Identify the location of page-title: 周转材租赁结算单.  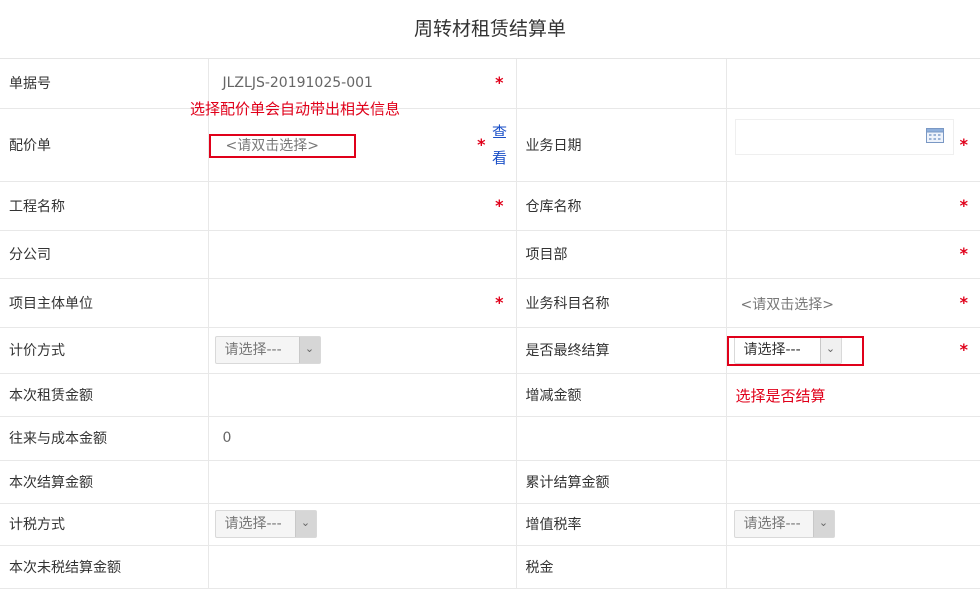
(490, 29).